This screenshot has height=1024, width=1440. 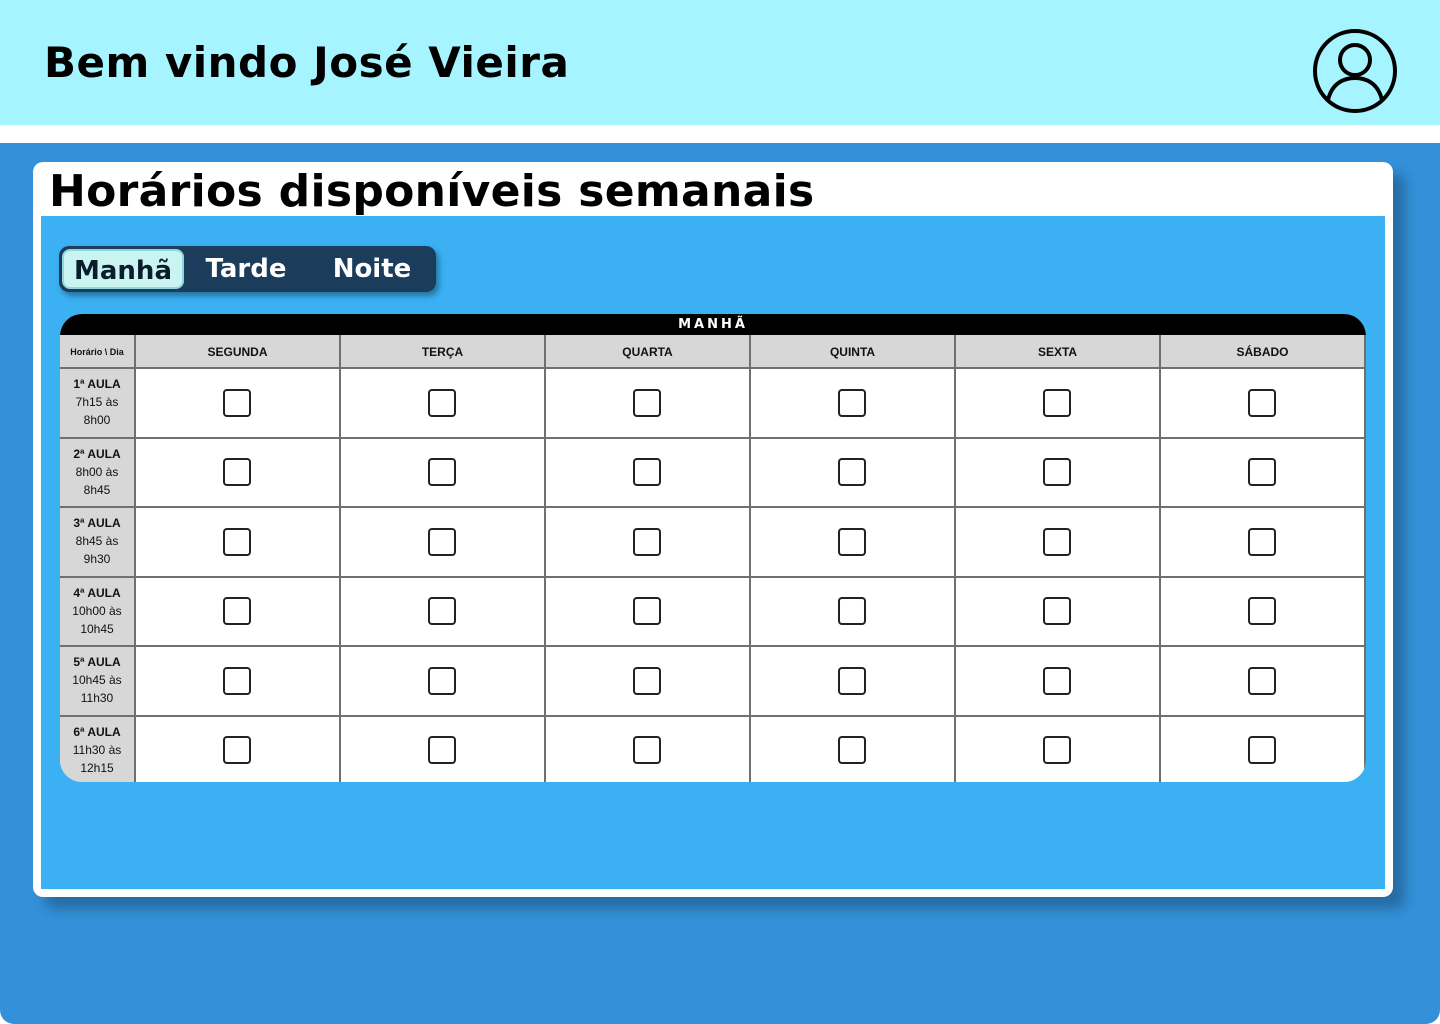 I want to click on tab-manha: Manhã, so click(x=123, y=269).